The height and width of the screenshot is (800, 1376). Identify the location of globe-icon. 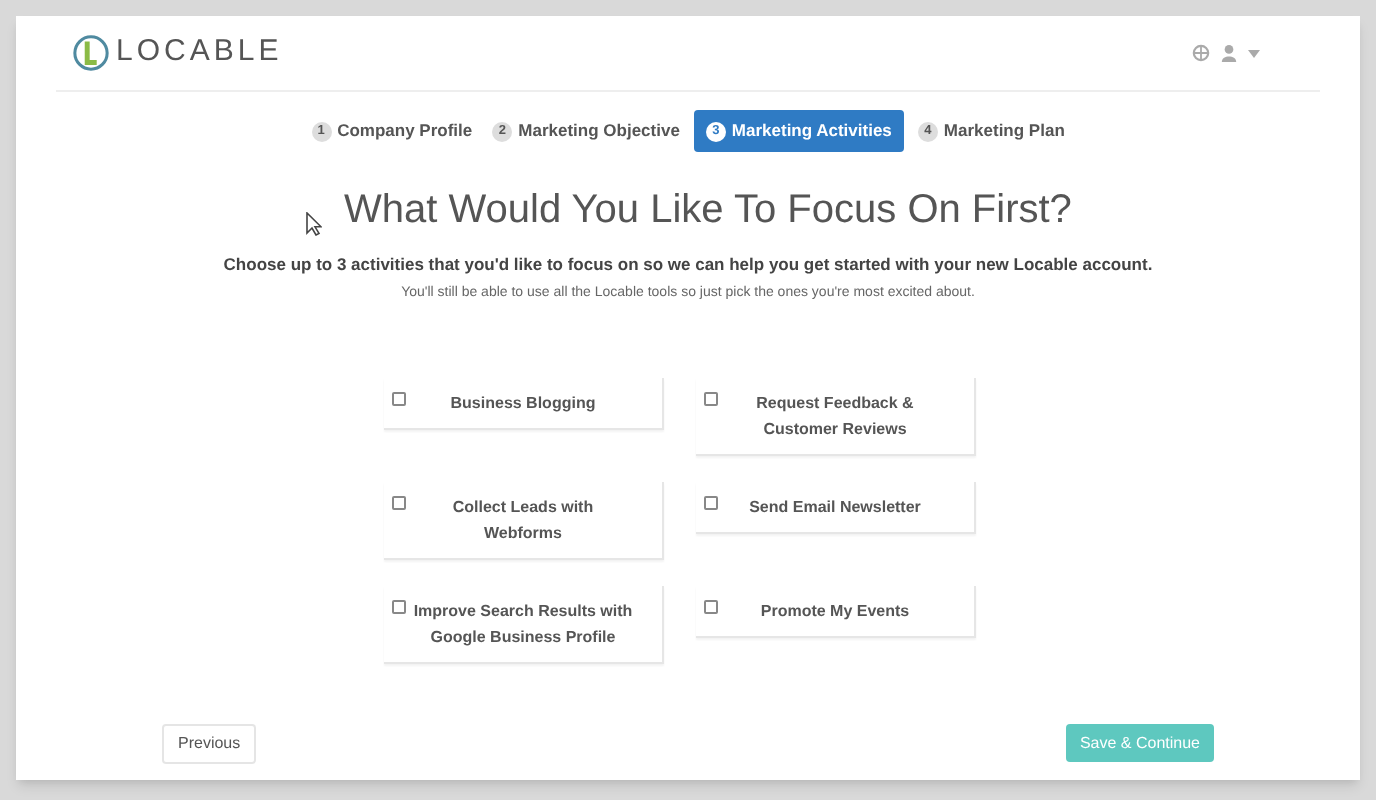
(1201, 53).